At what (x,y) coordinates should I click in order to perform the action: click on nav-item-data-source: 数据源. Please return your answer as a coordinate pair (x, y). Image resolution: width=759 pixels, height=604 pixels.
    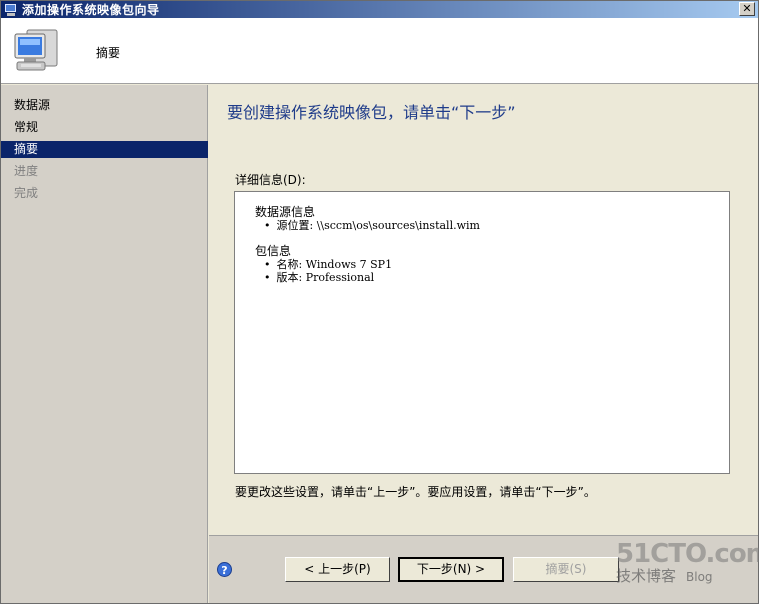
    Looking at the image, I should click on (104, 105).